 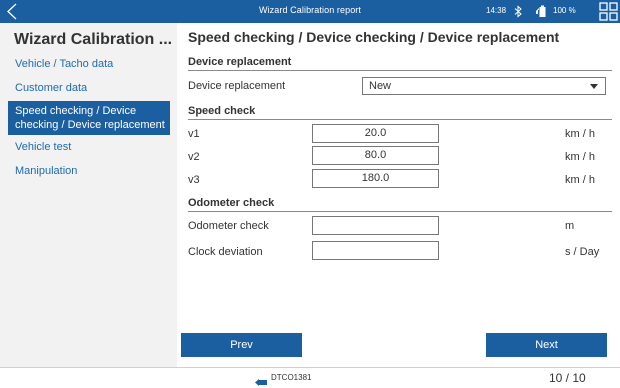 I want to click on bluetooth-icon, so click(x=518, y=11).